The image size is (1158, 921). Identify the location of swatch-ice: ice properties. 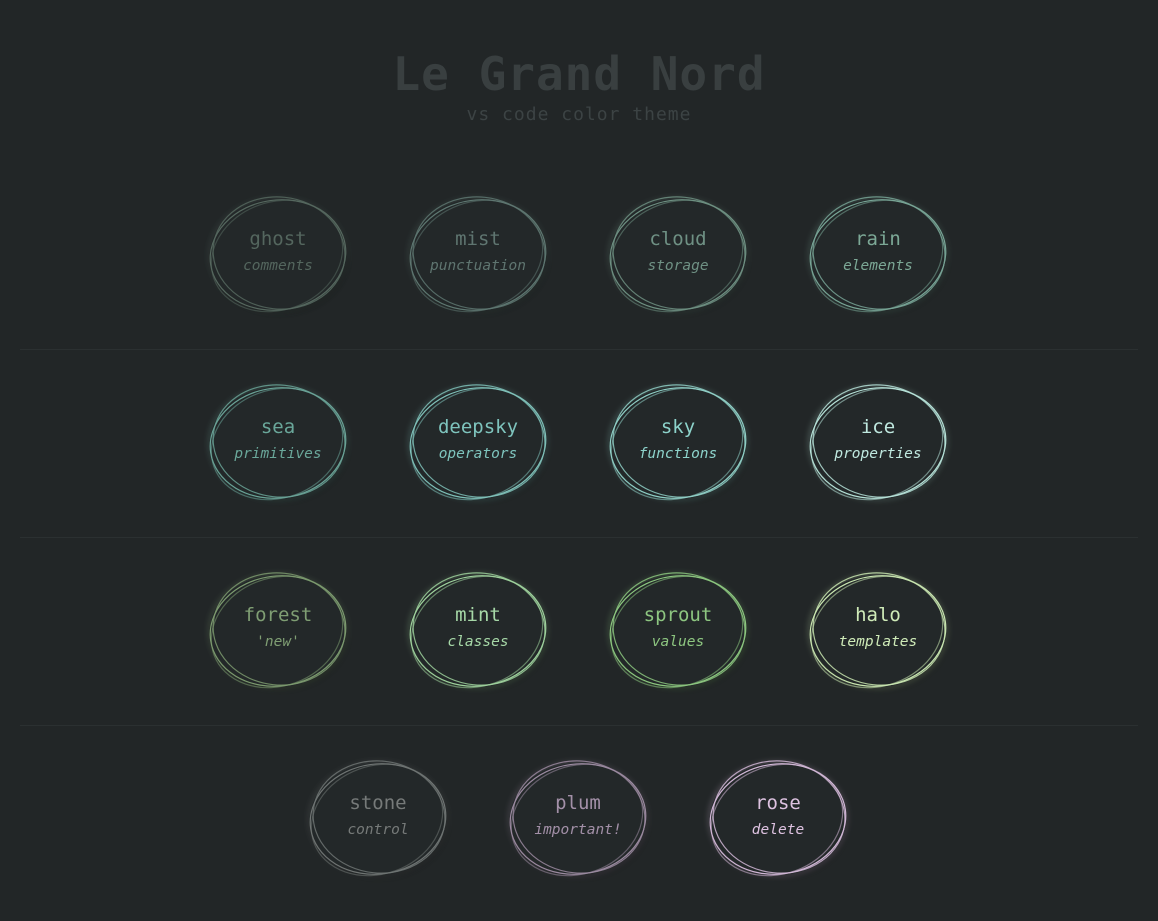
(881, 444).